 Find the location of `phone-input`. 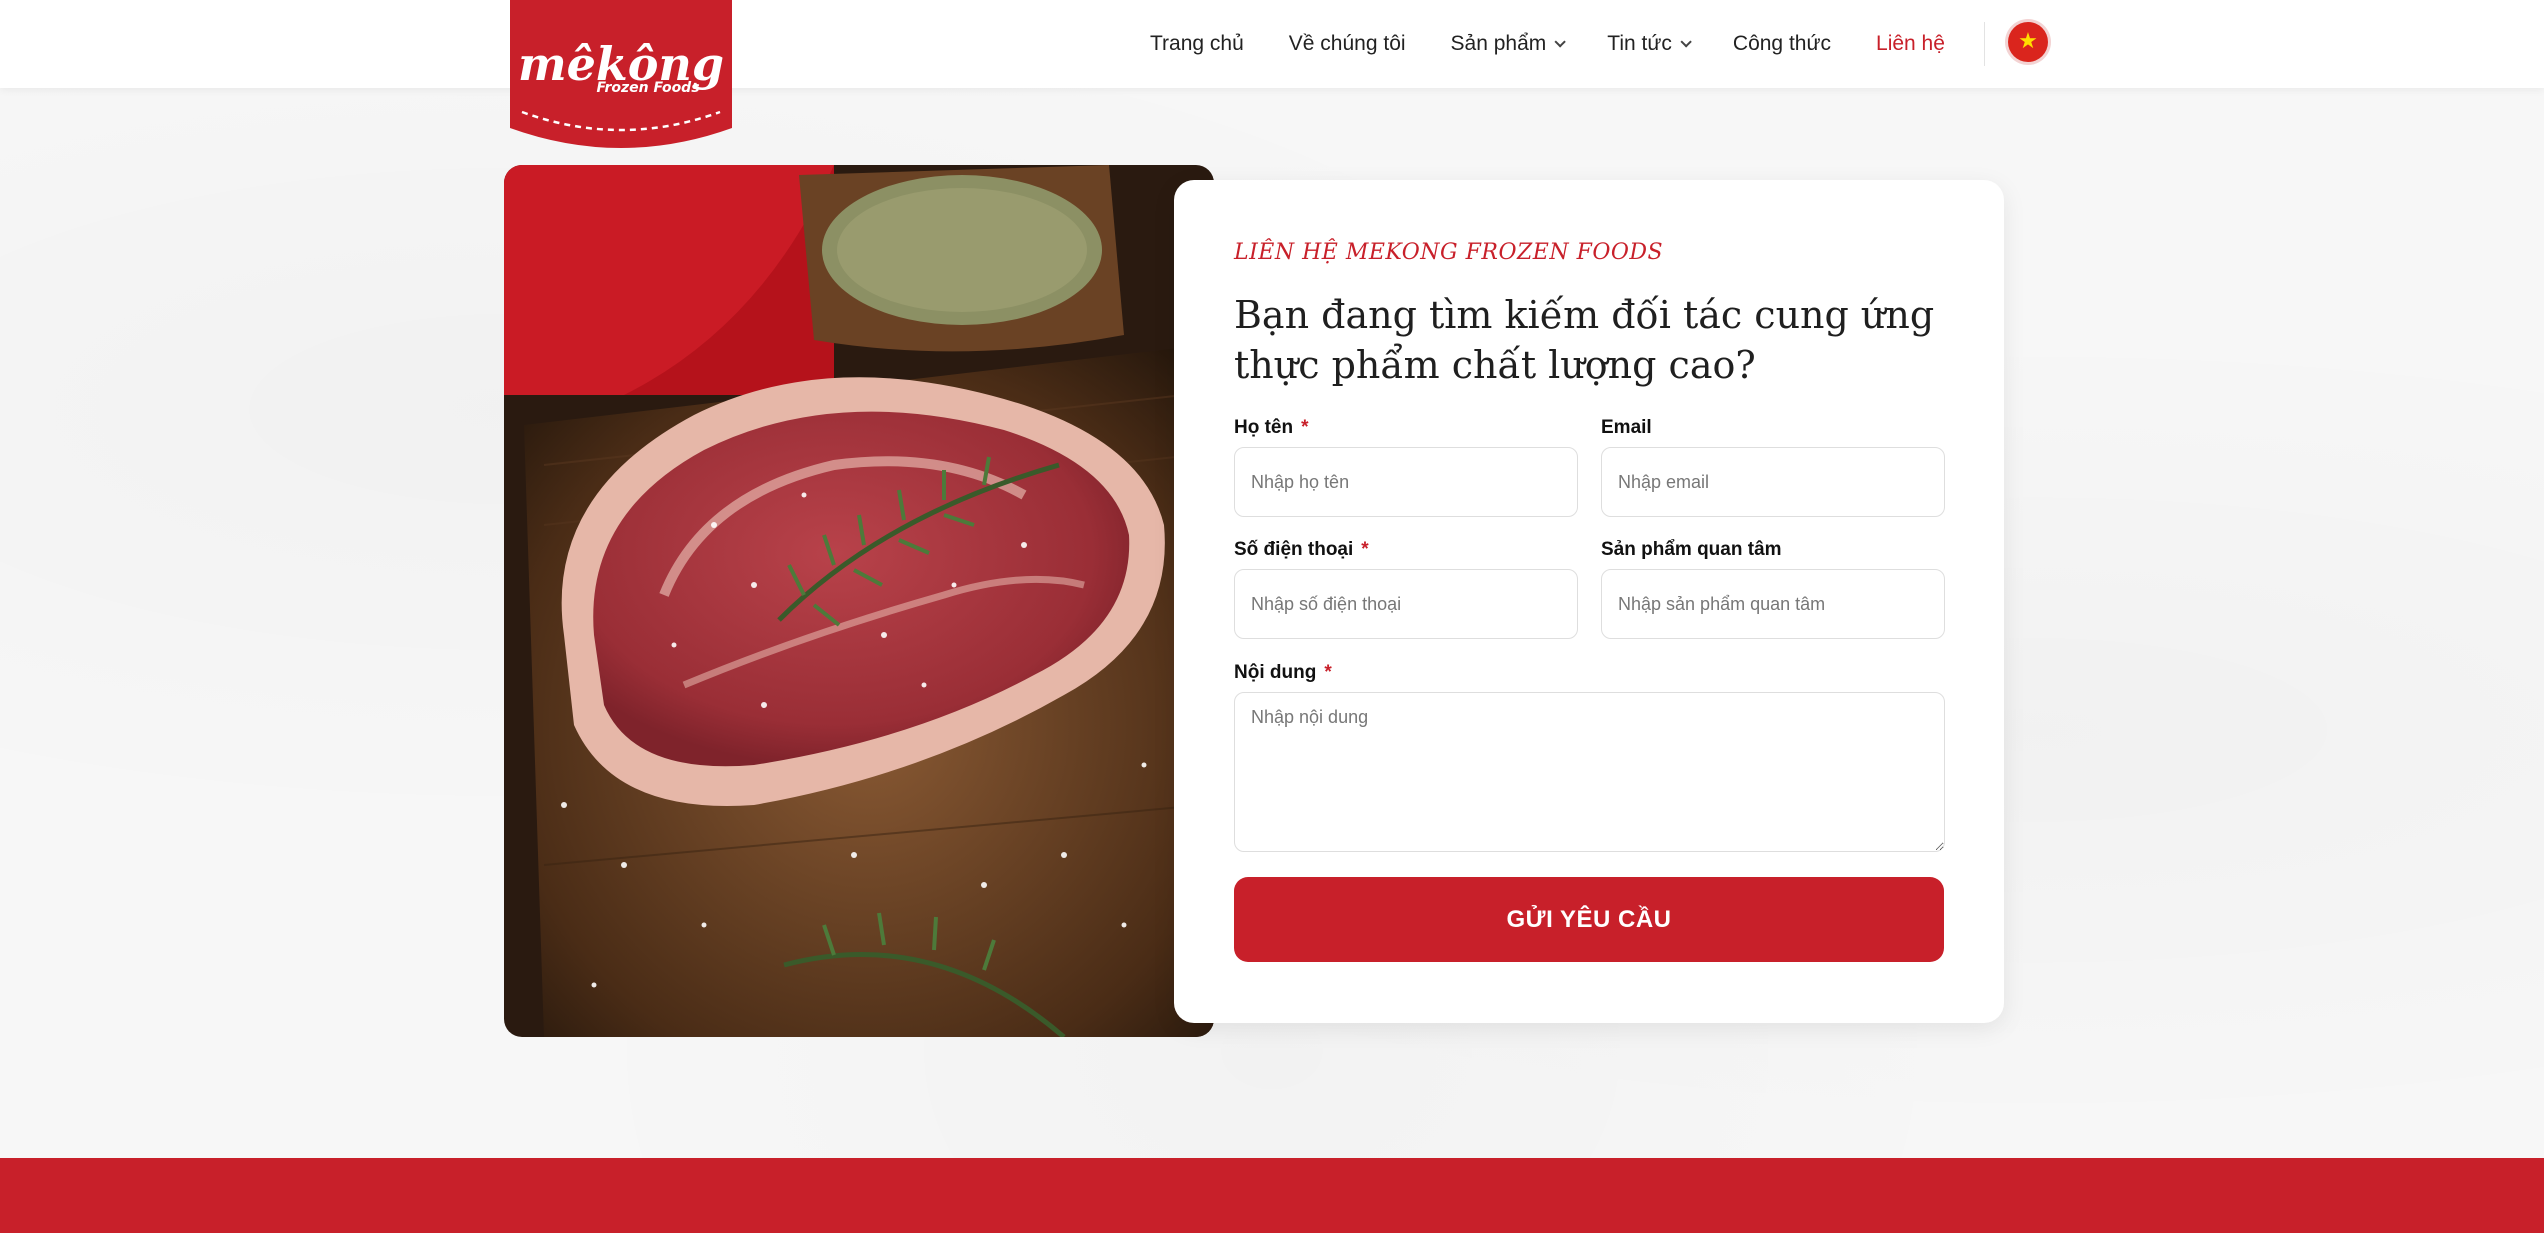

phone-input is located at coordinates (1406, 604).